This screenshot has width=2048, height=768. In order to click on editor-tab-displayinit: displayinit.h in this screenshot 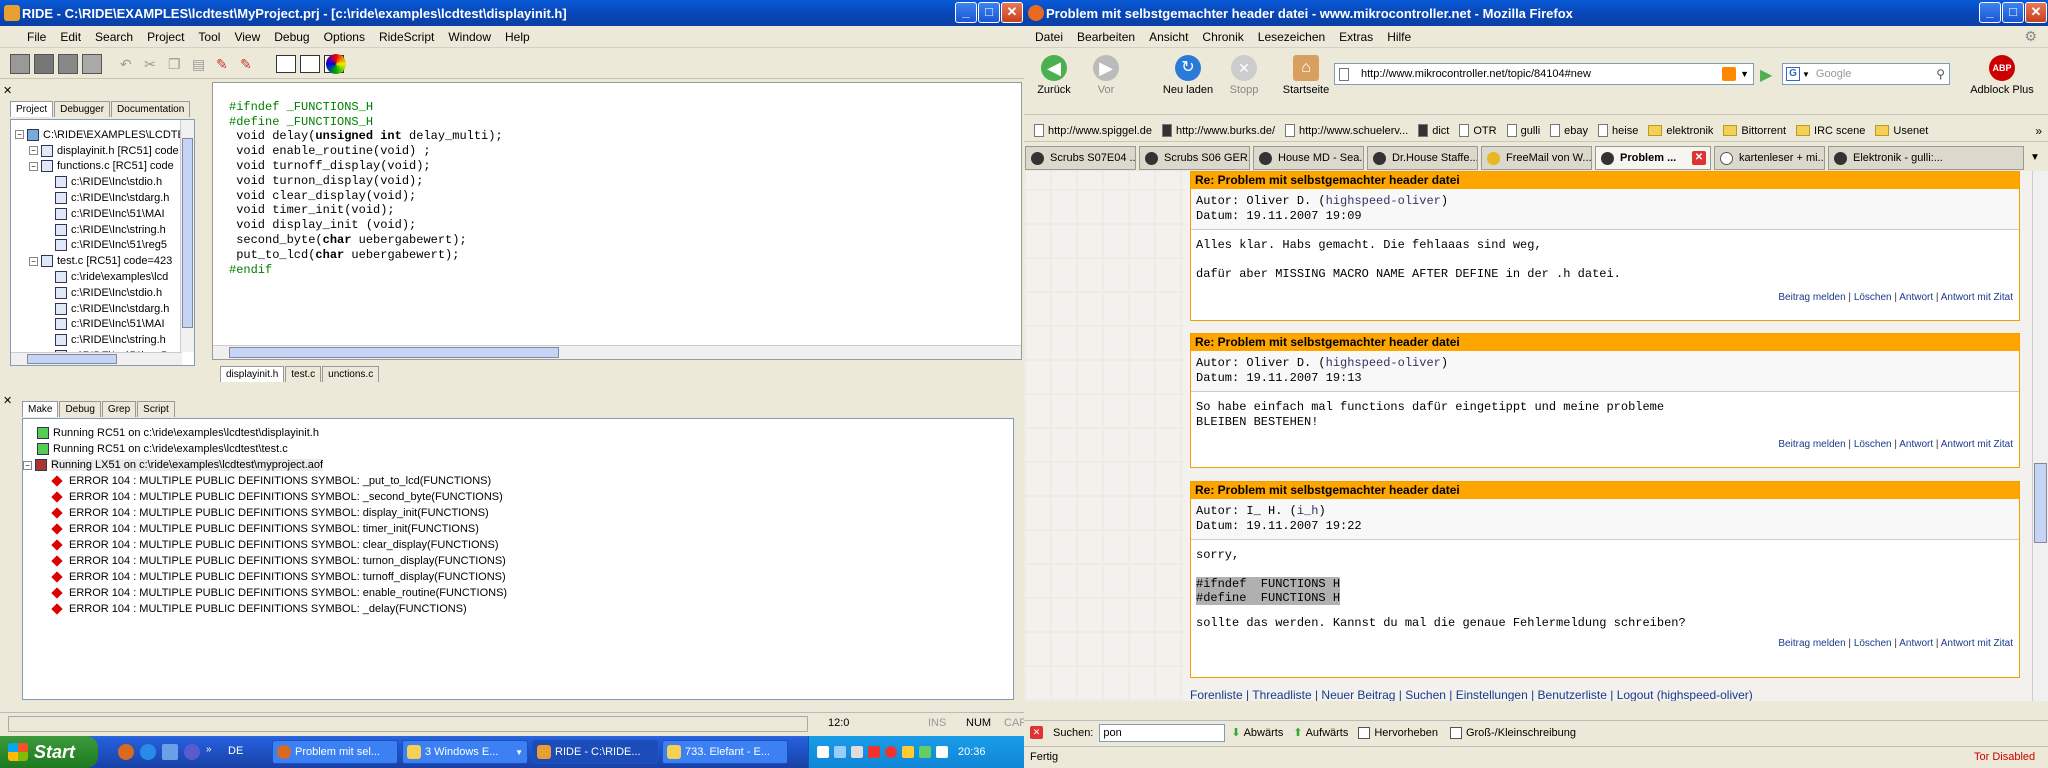, I will do `click(252, 374)`.